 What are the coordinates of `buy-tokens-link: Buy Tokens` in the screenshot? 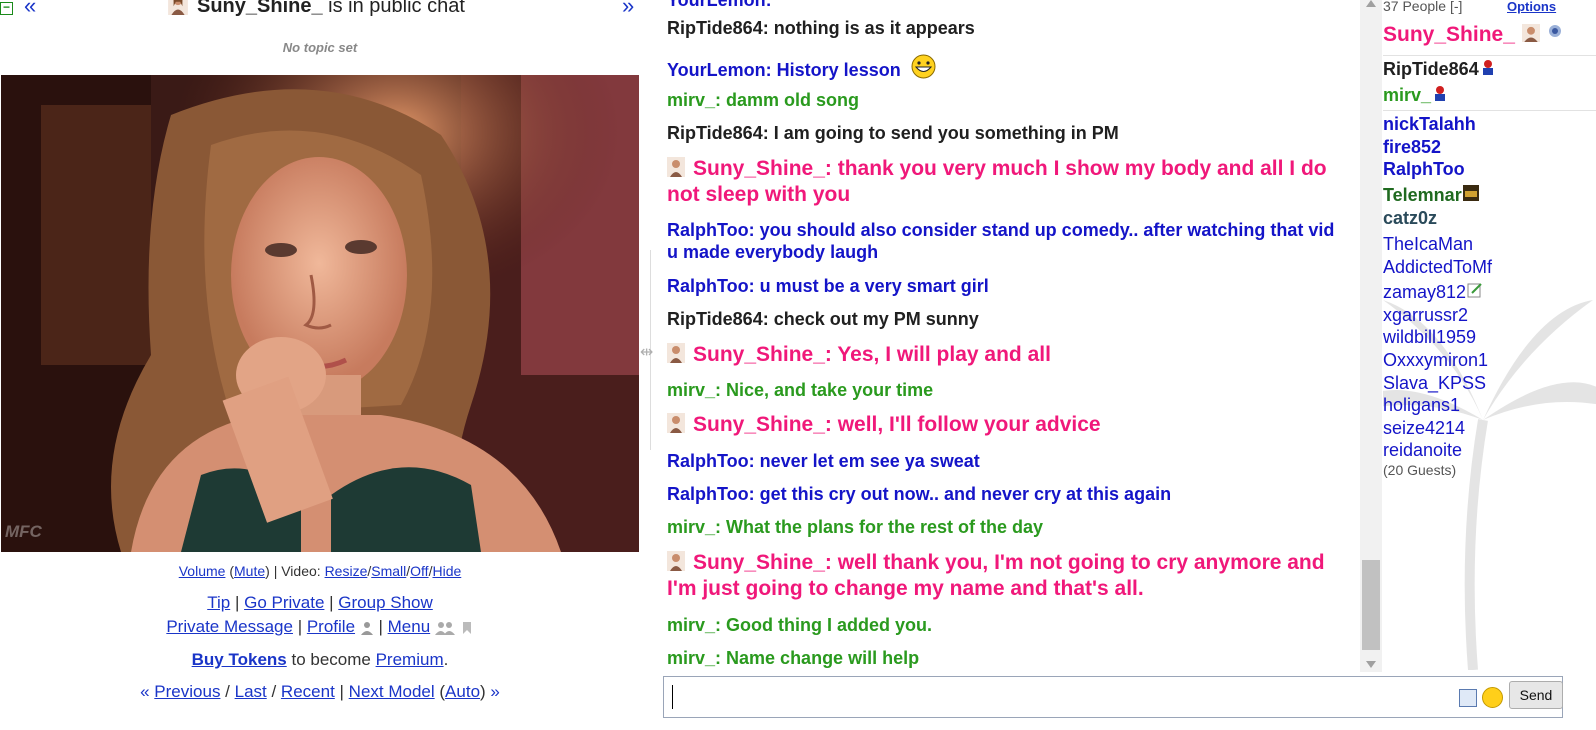 It's located at (239, 659).